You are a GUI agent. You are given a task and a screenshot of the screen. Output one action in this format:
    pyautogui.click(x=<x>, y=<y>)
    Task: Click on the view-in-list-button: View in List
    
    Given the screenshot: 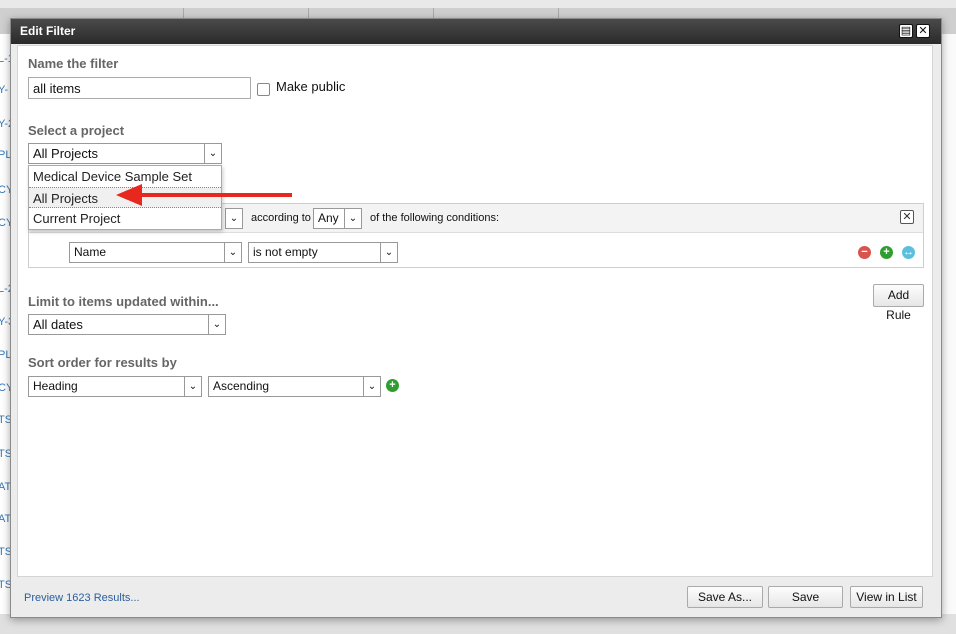 What is the action you would take?
    pyautogui.click(x=886, y=597)
    